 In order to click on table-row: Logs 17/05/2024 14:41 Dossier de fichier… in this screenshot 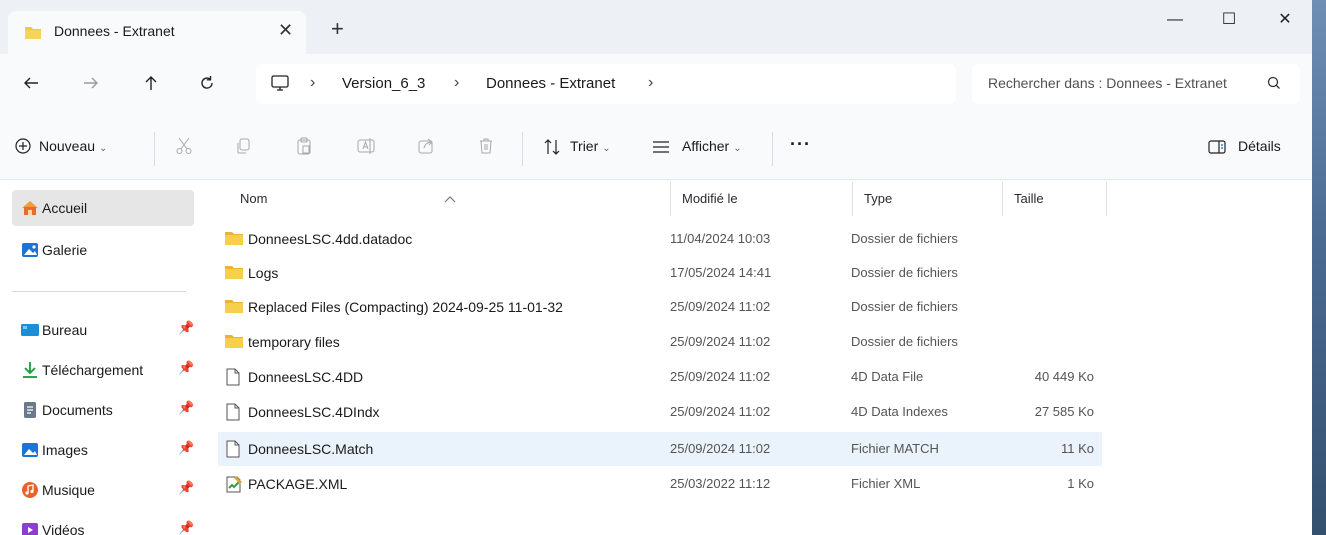, I will do `click(660, 273)`.